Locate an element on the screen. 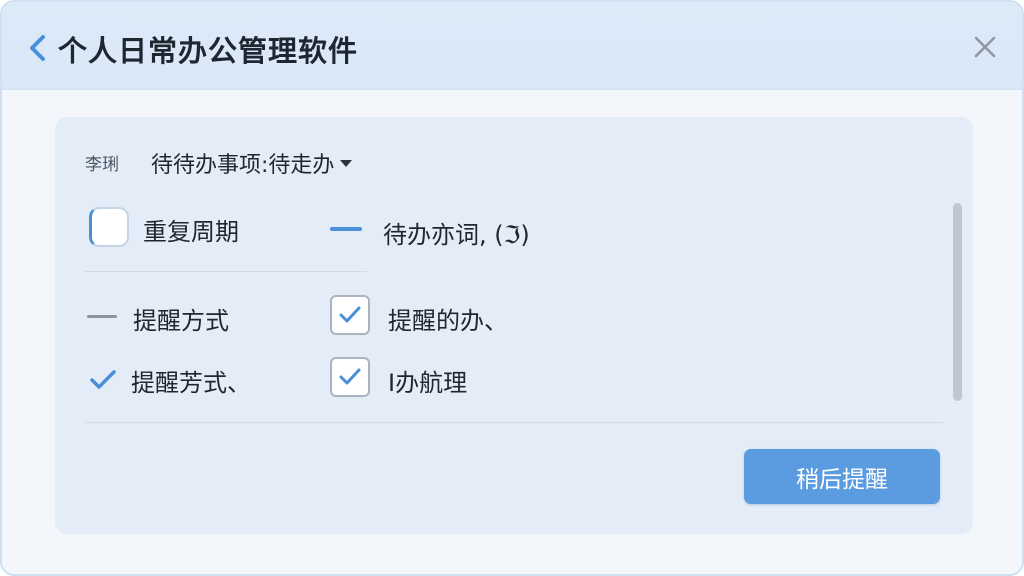 This screenshot has height=576, width=1024. repeat-toggle is located at coordinates (109, 227).